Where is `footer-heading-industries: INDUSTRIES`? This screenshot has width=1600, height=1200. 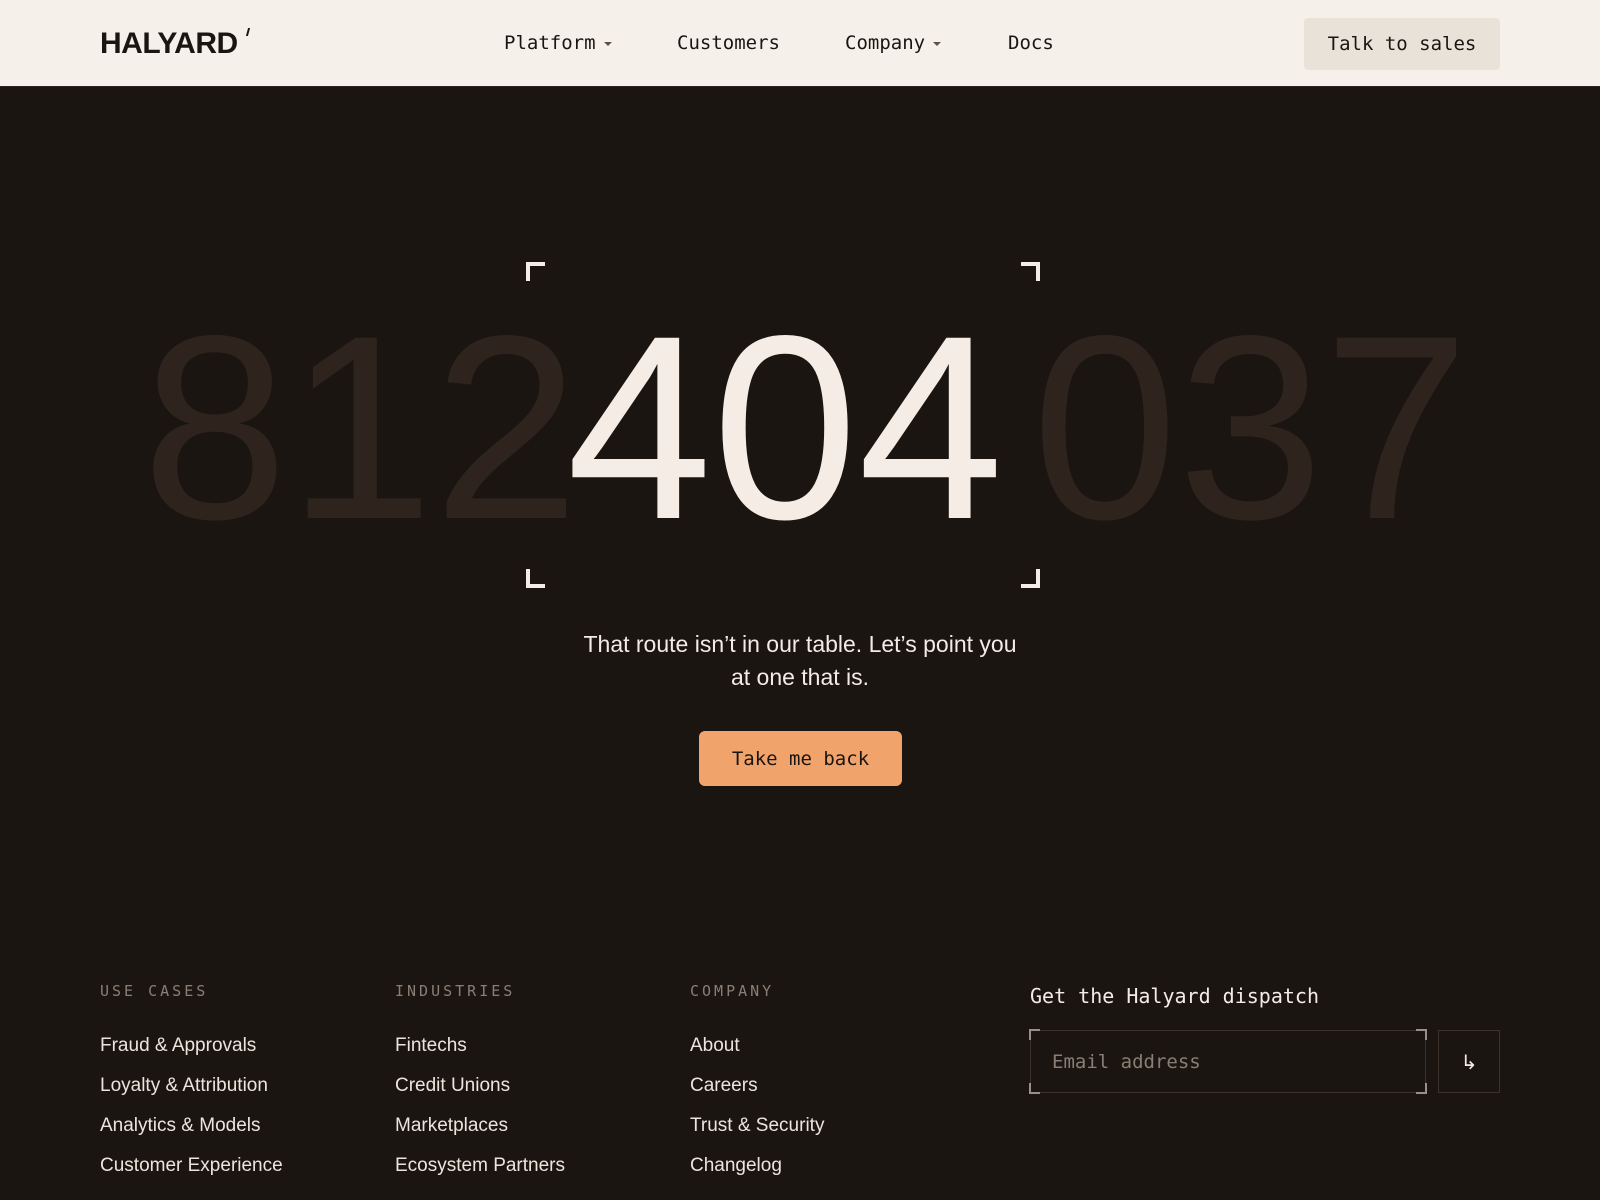
footer-heading-industries: INDUSTRIES is located at coordinates (455, 991).